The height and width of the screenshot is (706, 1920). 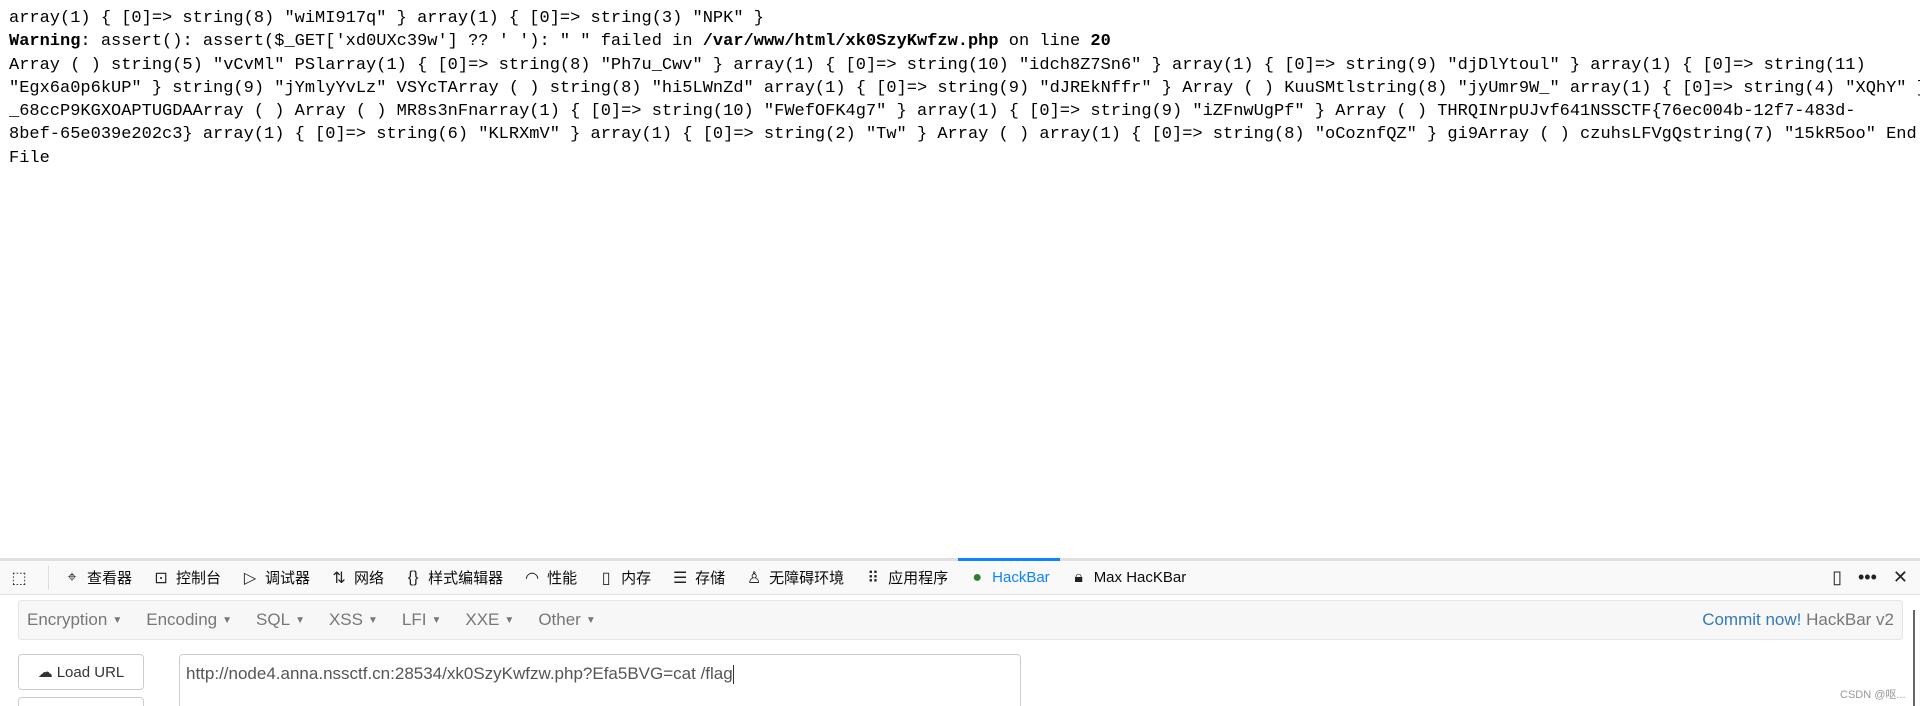 What do you see at coordinates (1021, 577) in the screenshot?
I see `tab-label: HackBar` at bounding box center [1021, 577].